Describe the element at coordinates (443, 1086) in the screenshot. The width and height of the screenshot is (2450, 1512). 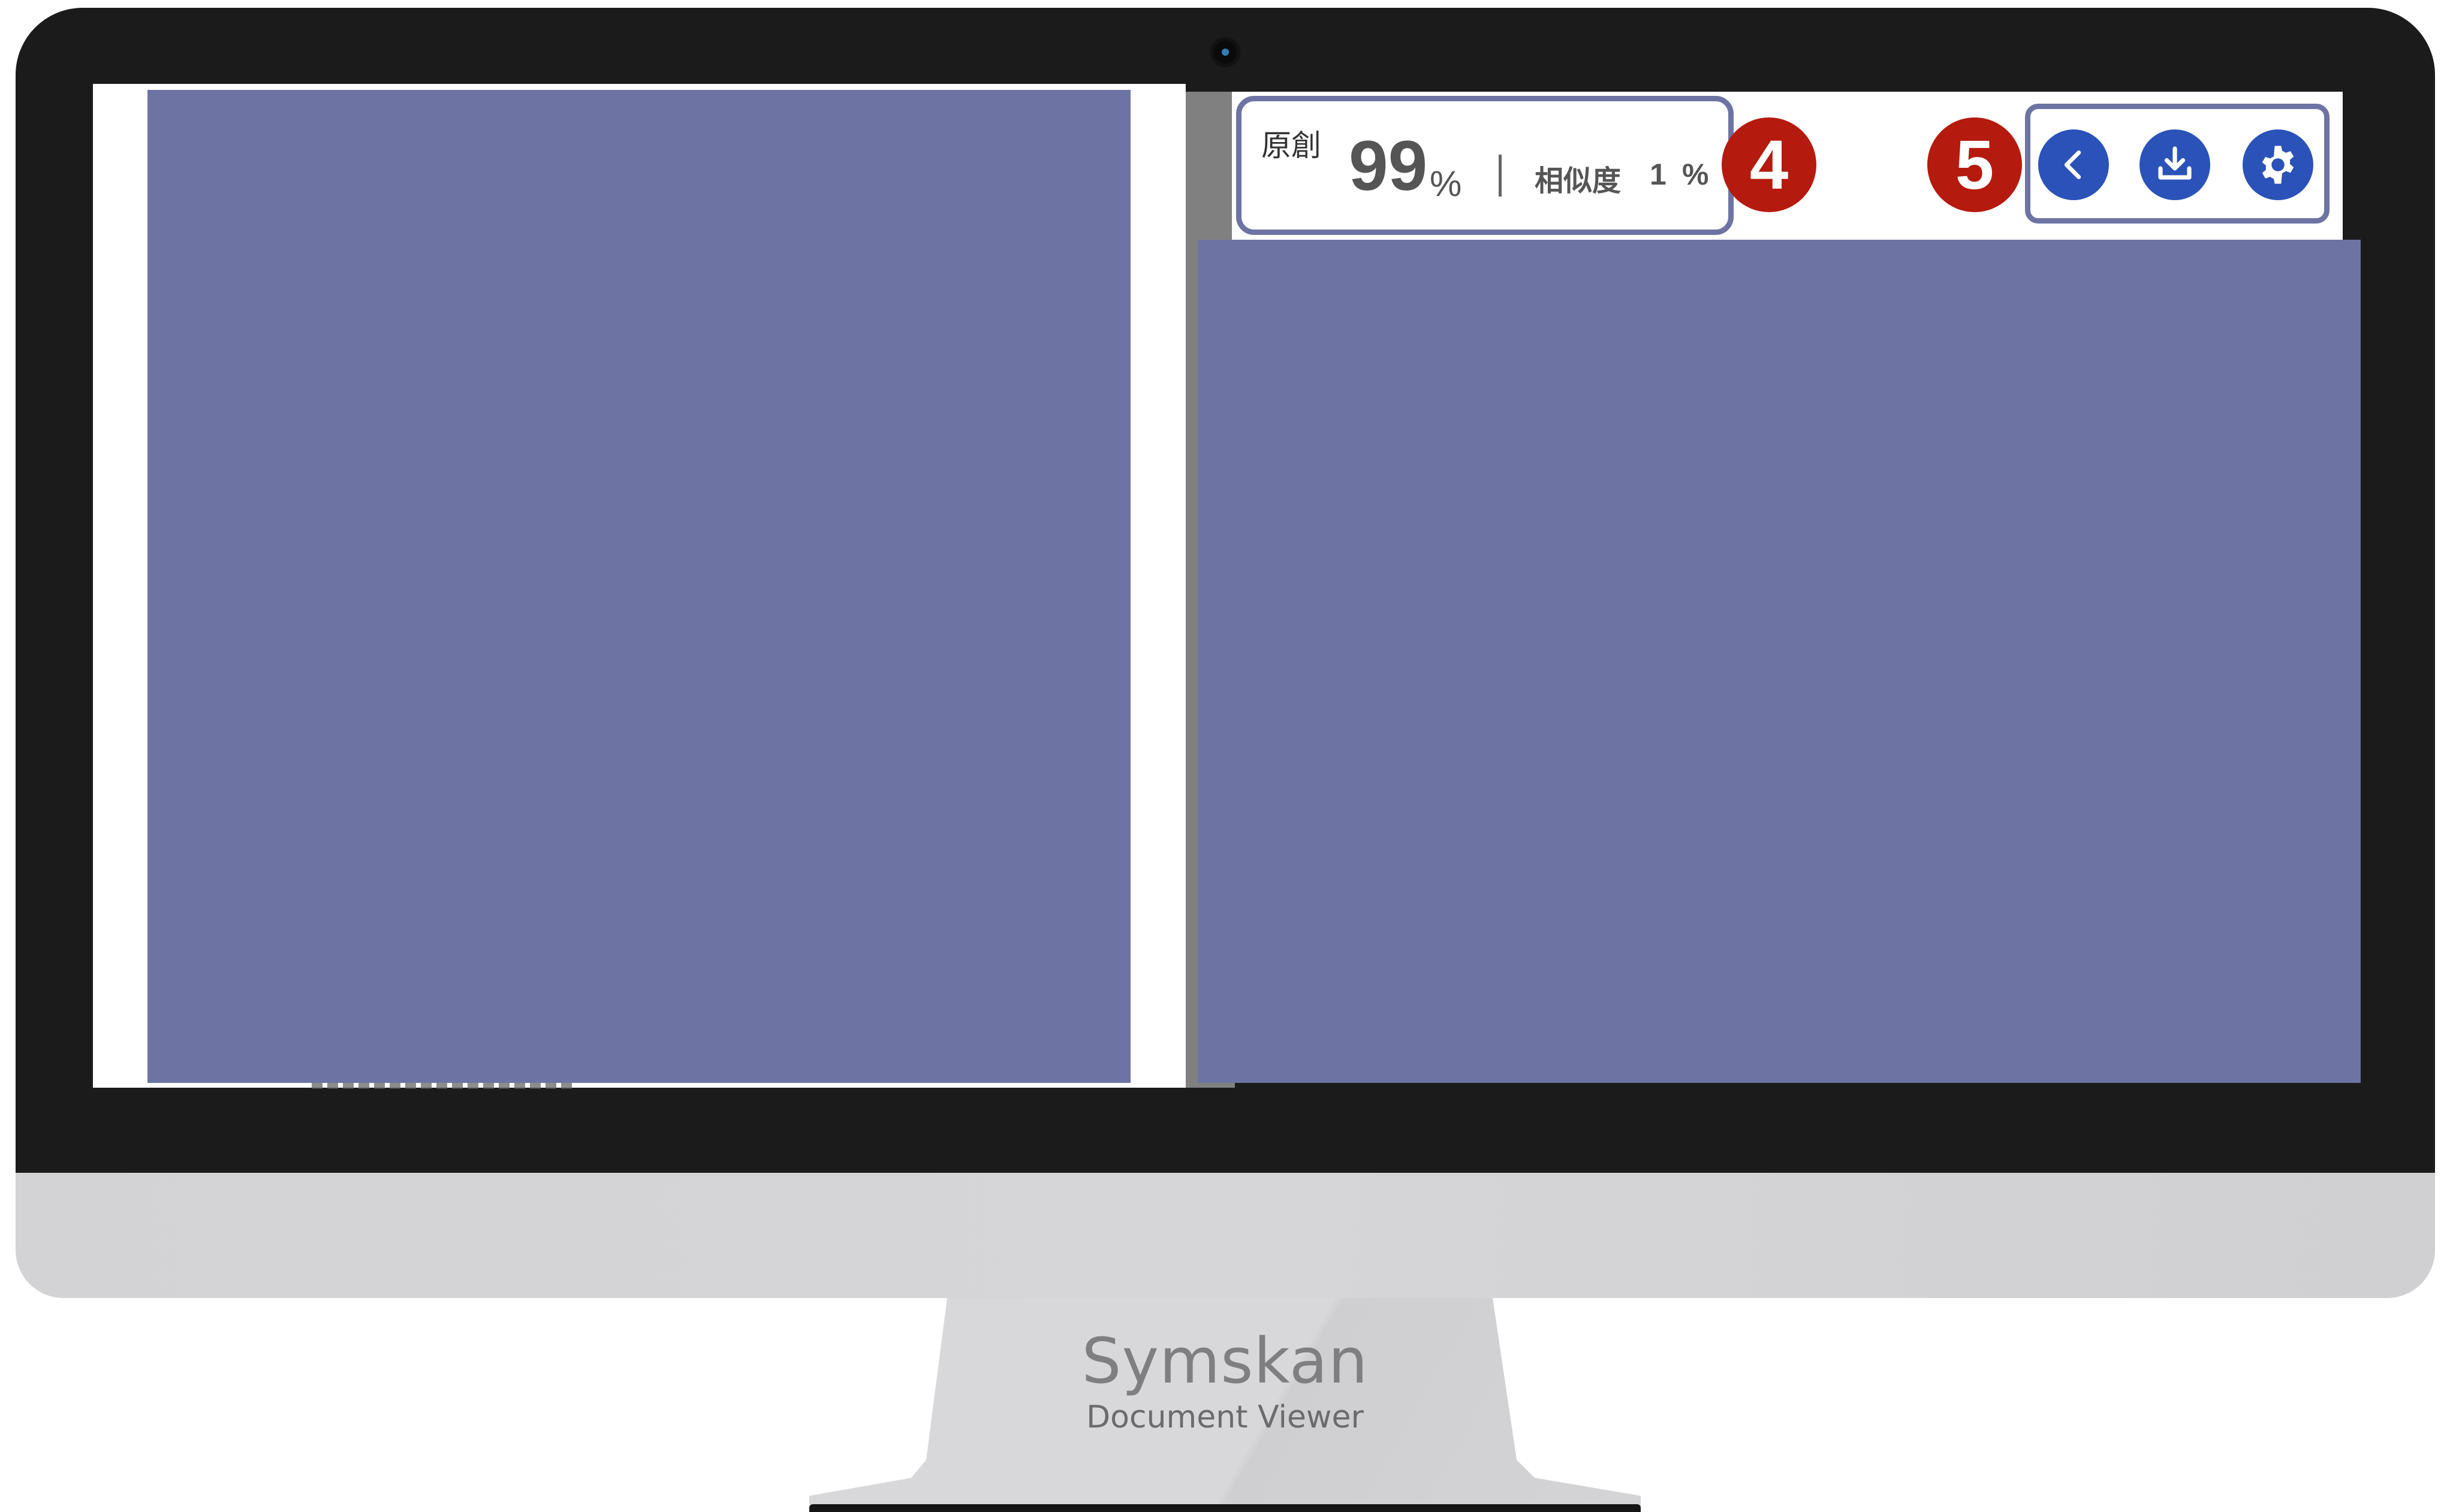
I see `left-page-footer-text` at that location.